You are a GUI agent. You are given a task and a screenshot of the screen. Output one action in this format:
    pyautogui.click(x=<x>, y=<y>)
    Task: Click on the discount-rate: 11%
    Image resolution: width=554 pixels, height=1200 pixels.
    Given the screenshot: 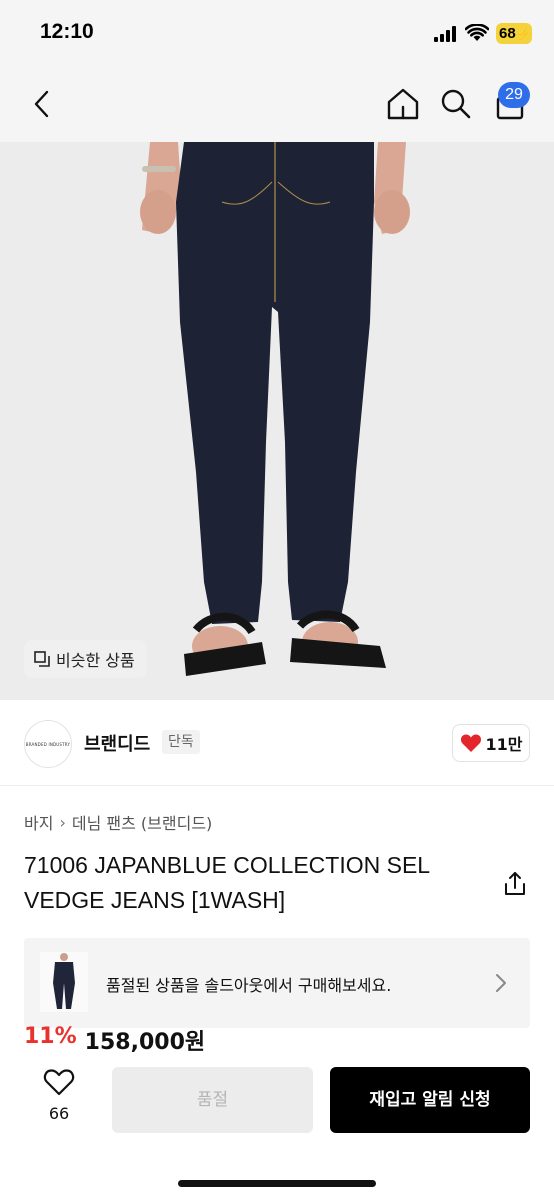 What is the action you would take?
    pyautogui.click(x=50, y=1036)
    